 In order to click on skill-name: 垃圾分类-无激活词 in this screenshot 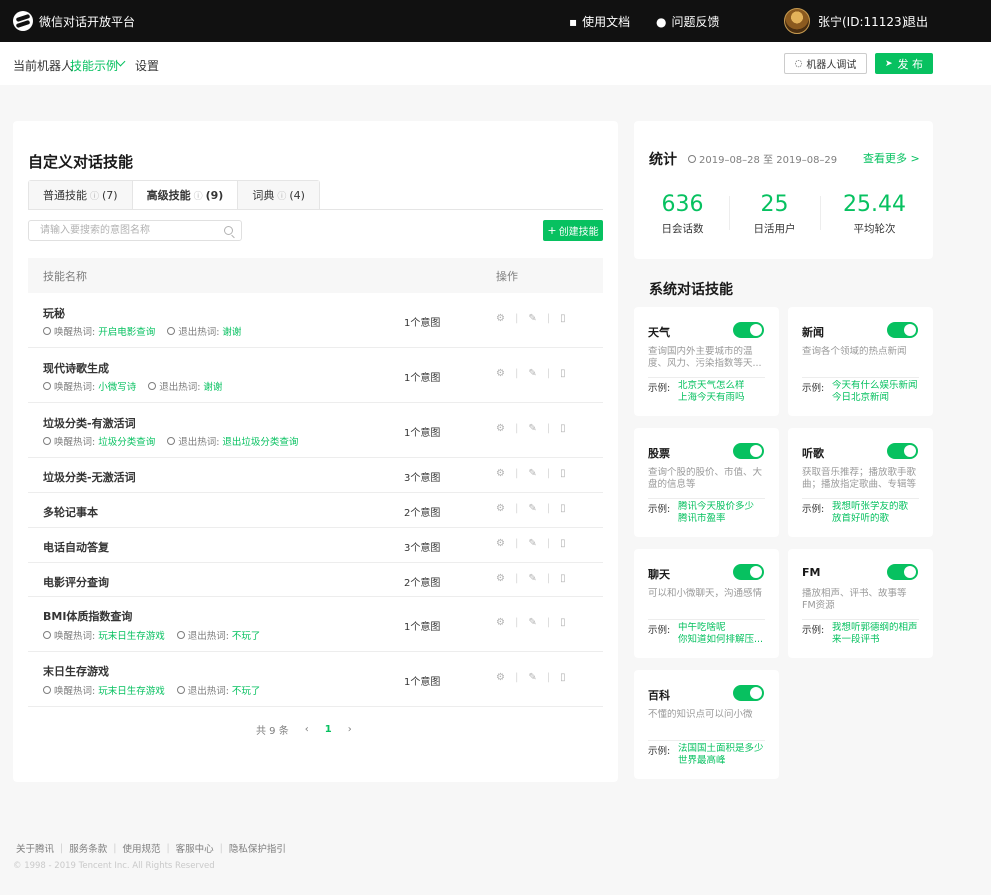, I will do `click(89, 477)`.